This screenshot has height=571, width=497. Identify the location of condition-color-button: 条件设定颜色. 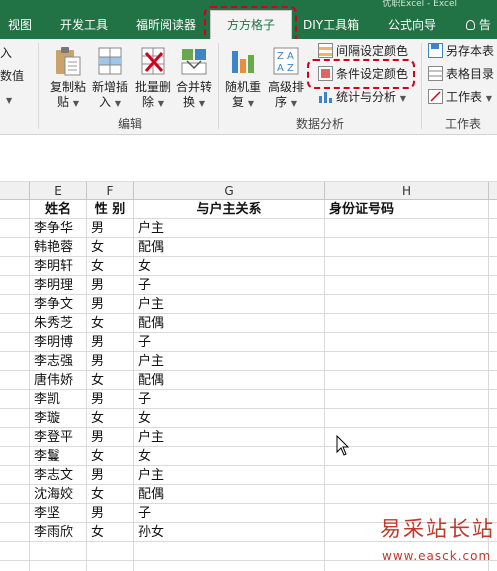
(363, 74).